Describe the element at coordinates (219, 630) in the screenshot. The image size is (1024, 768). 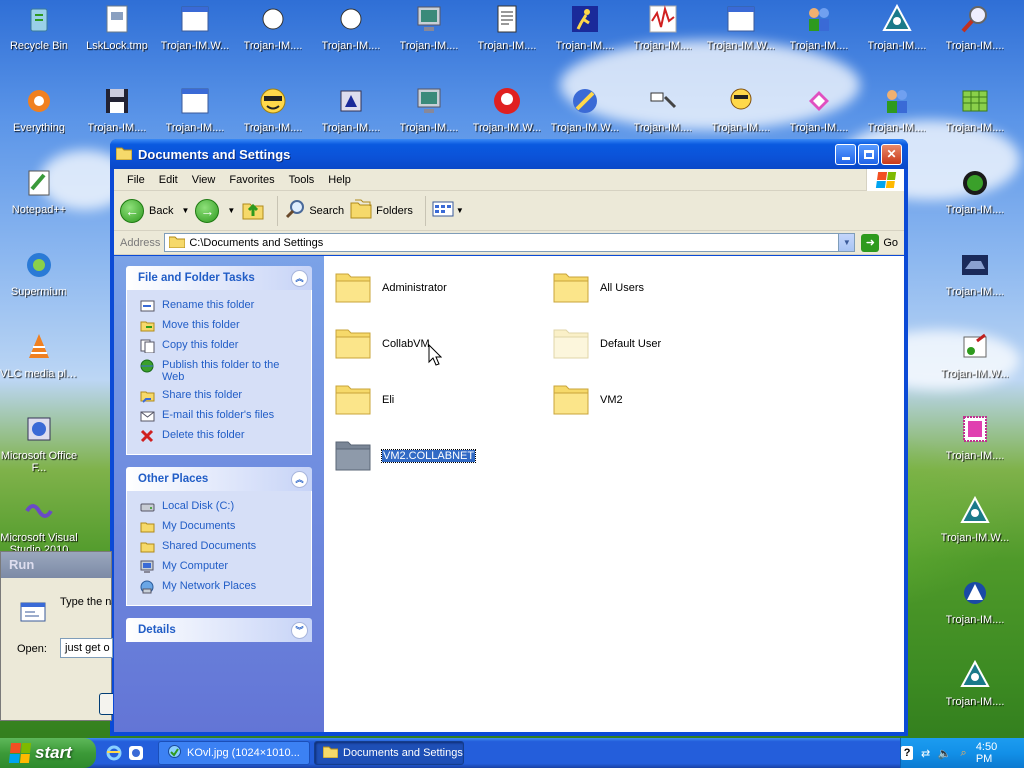
I see `panel-header: Details ︾` at that location.